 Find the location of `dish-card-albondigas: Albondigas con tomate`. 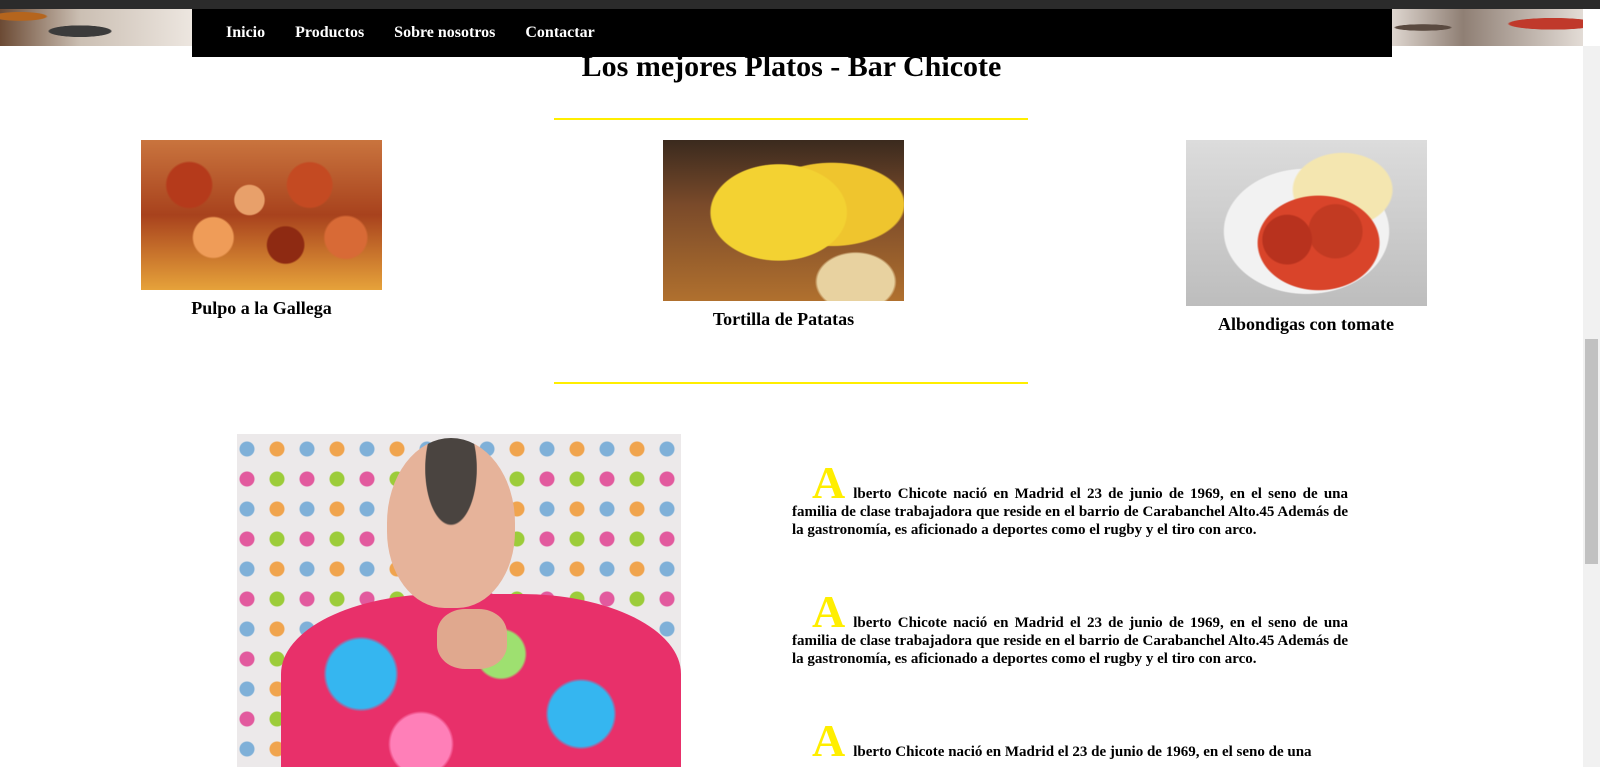

dish-card-albondigas: Albondigas con tomate is located at coordinates (1306, 237).